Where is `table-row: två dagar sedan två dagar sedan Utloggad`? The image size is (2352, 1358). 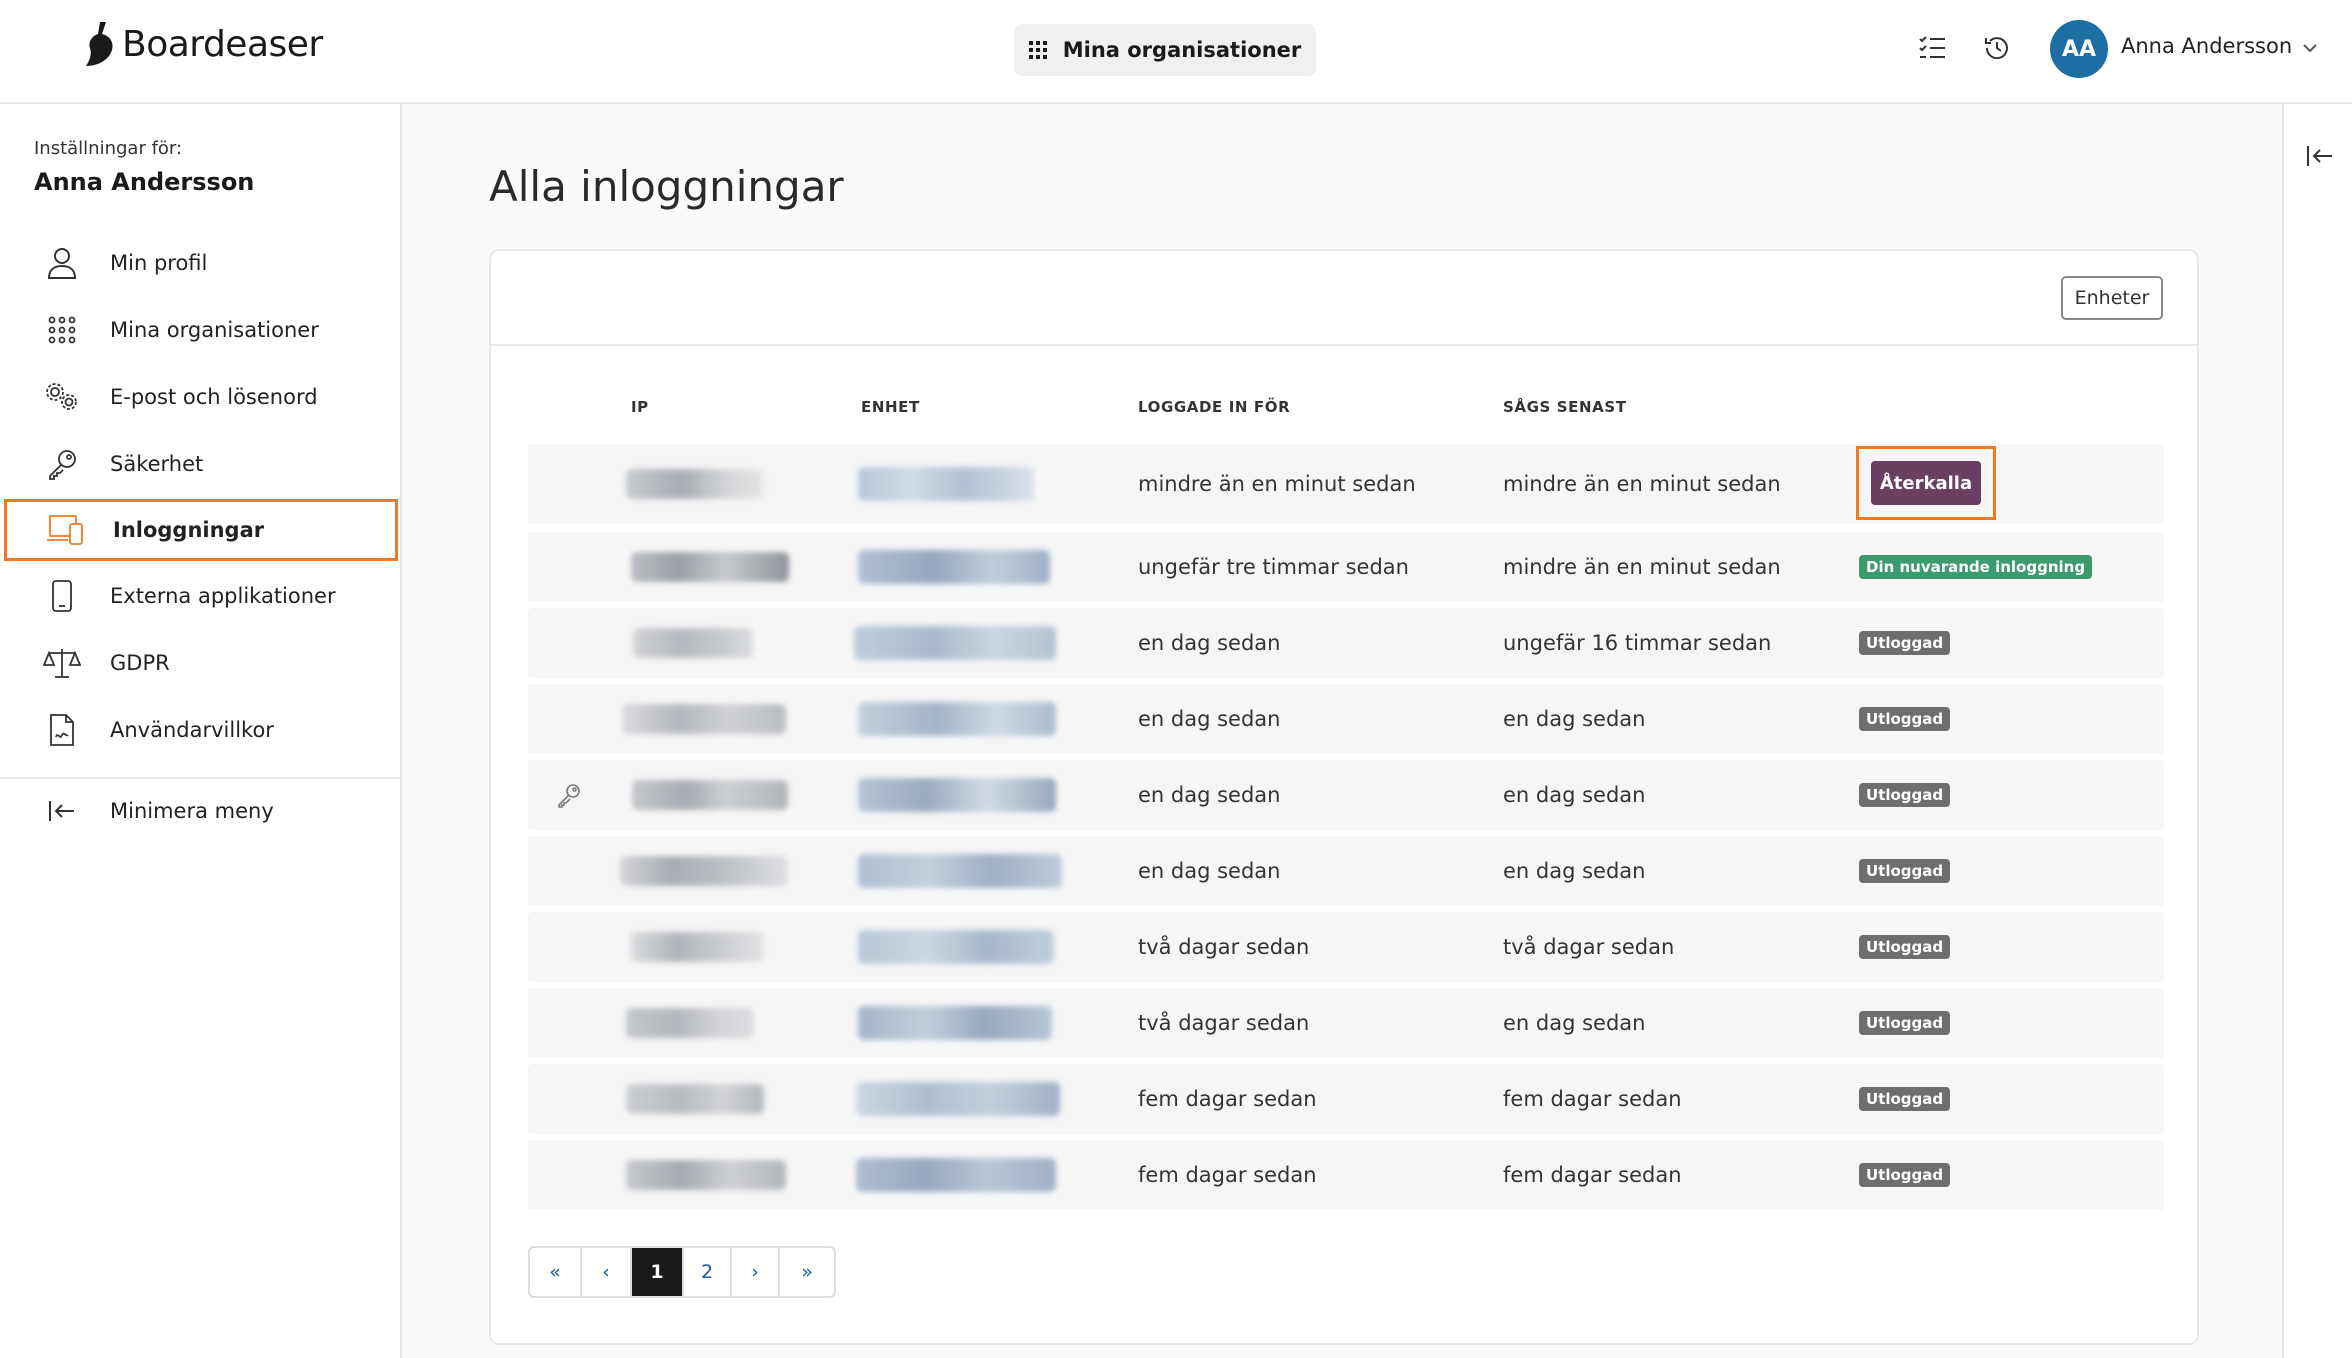
table-row: två dagar sedan två dagar sedan Utloggad is located at coordinates (1346, 947).